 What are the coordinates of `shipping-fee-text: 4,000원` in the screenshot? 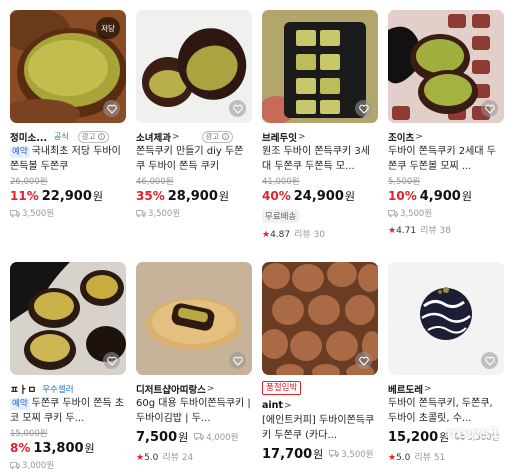 It's located at (222, 437).